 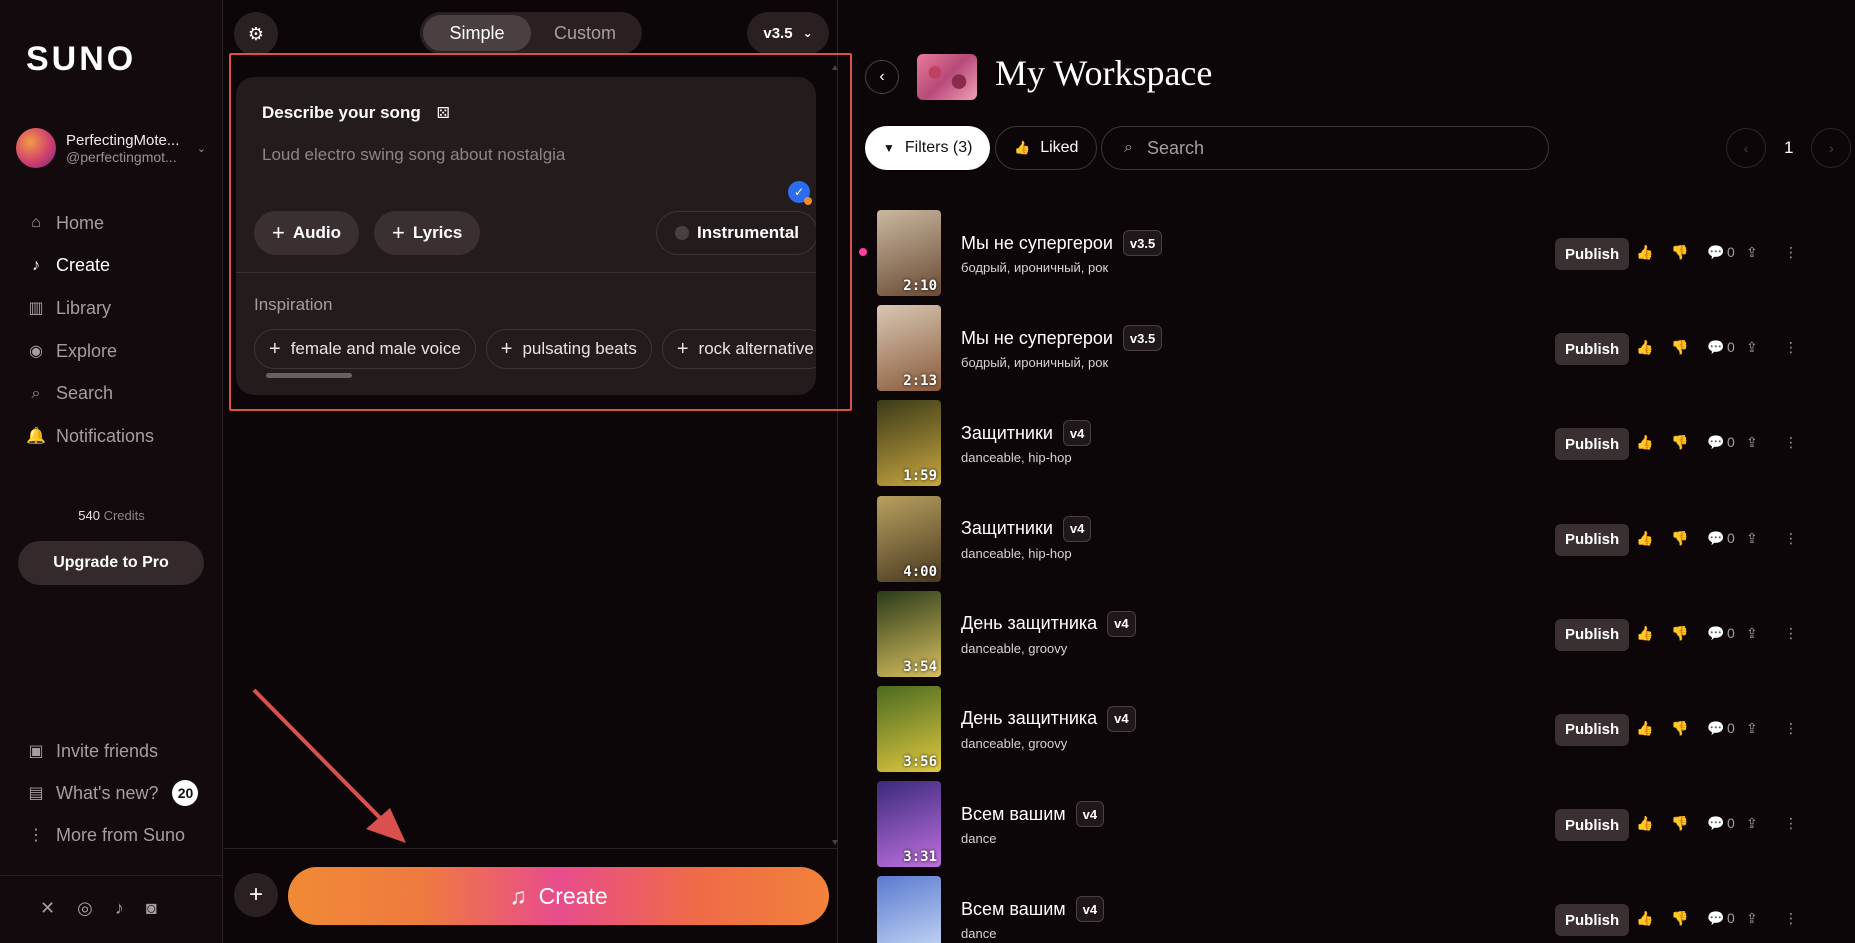 What do you see at coordinates (909, 633) in the screenshot?
I see `song-cover: 3:54` at bounding box center [909, 633].